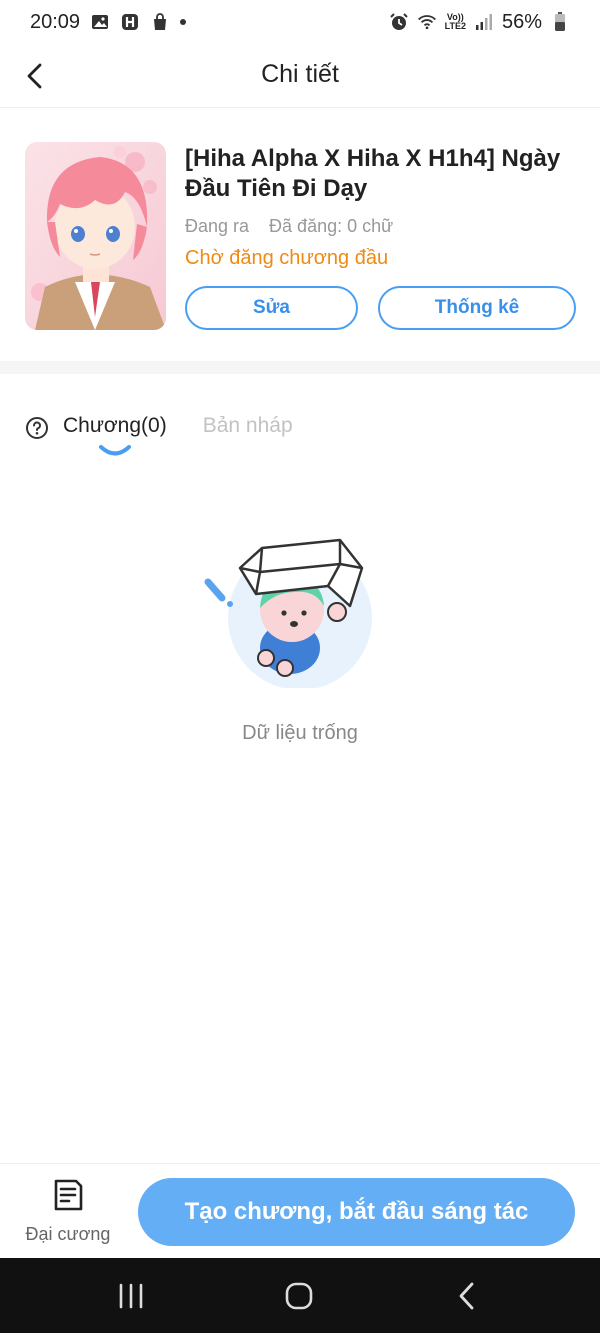 This screenshot has height=1333, width=600. I want to click on book-meta: Đang ra Đã đăng: 0 chữ, so click(382, 226).